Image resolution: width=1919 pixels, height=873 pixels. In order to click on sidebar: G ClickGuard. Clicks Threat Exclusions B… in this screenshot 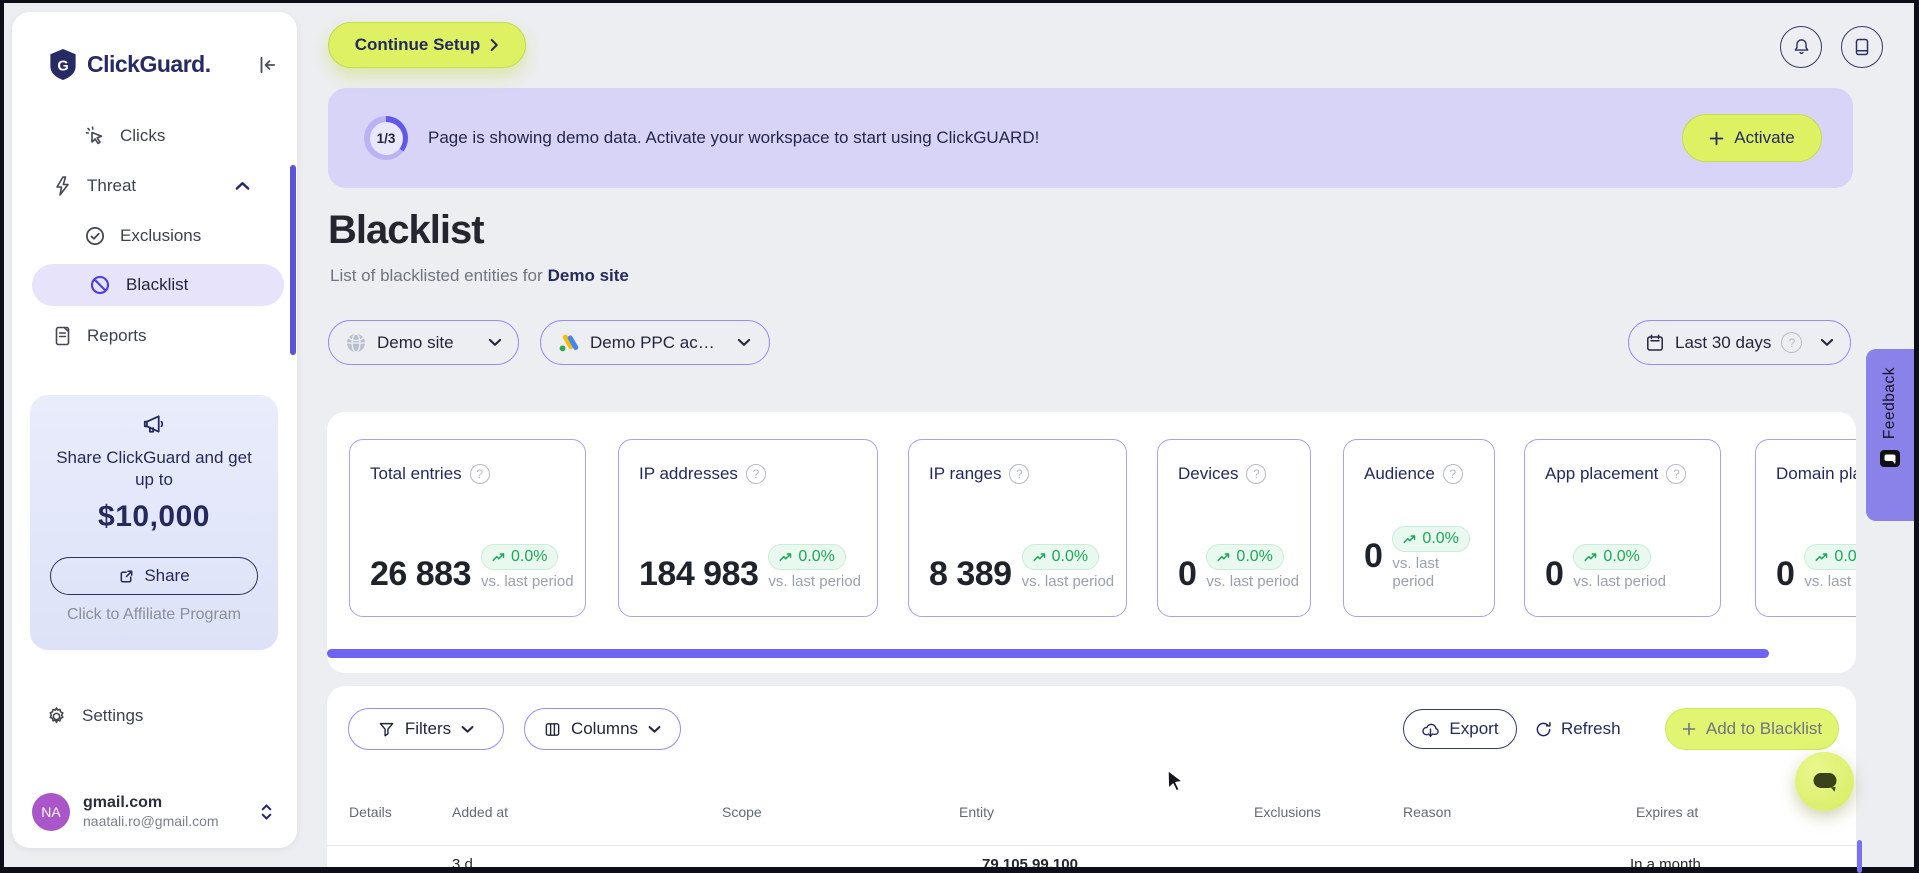, I will do `click(154, 430)`.